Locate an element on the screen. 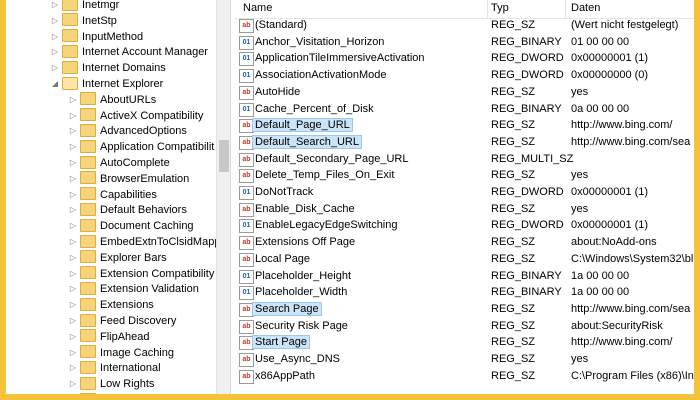  column-header-name: Name is located at coordinates (257, 8).